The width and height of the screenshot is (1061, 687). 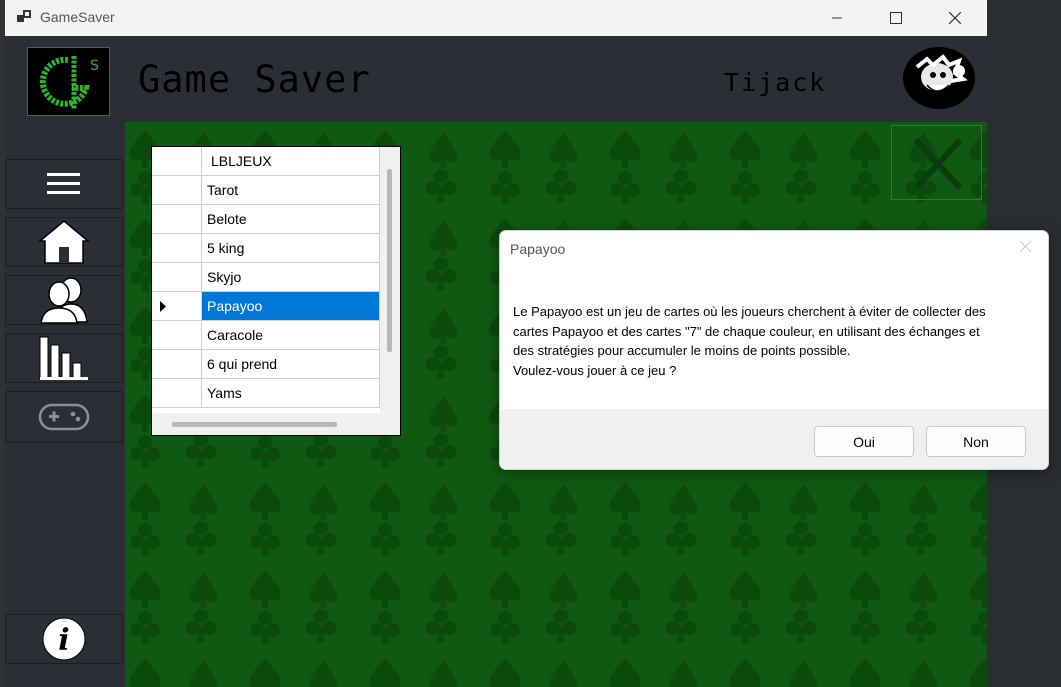 I want to click on gamepad-icon, so click(x=64, y=417).